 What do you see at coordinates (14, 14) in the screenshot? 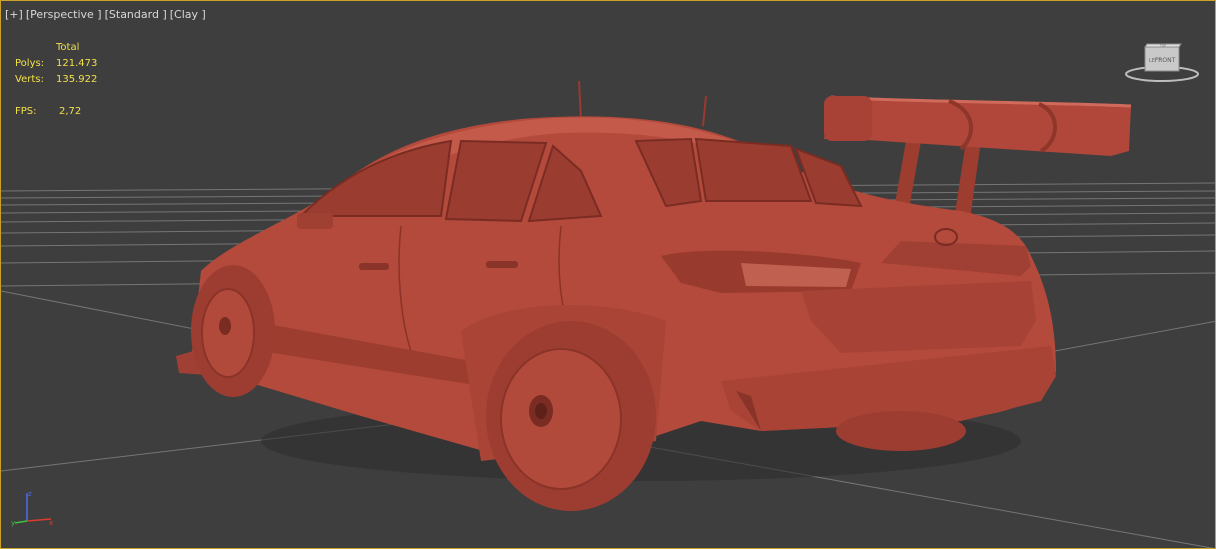
I see `viewport-general-menu: [+]` at bounding box center [14, 14].